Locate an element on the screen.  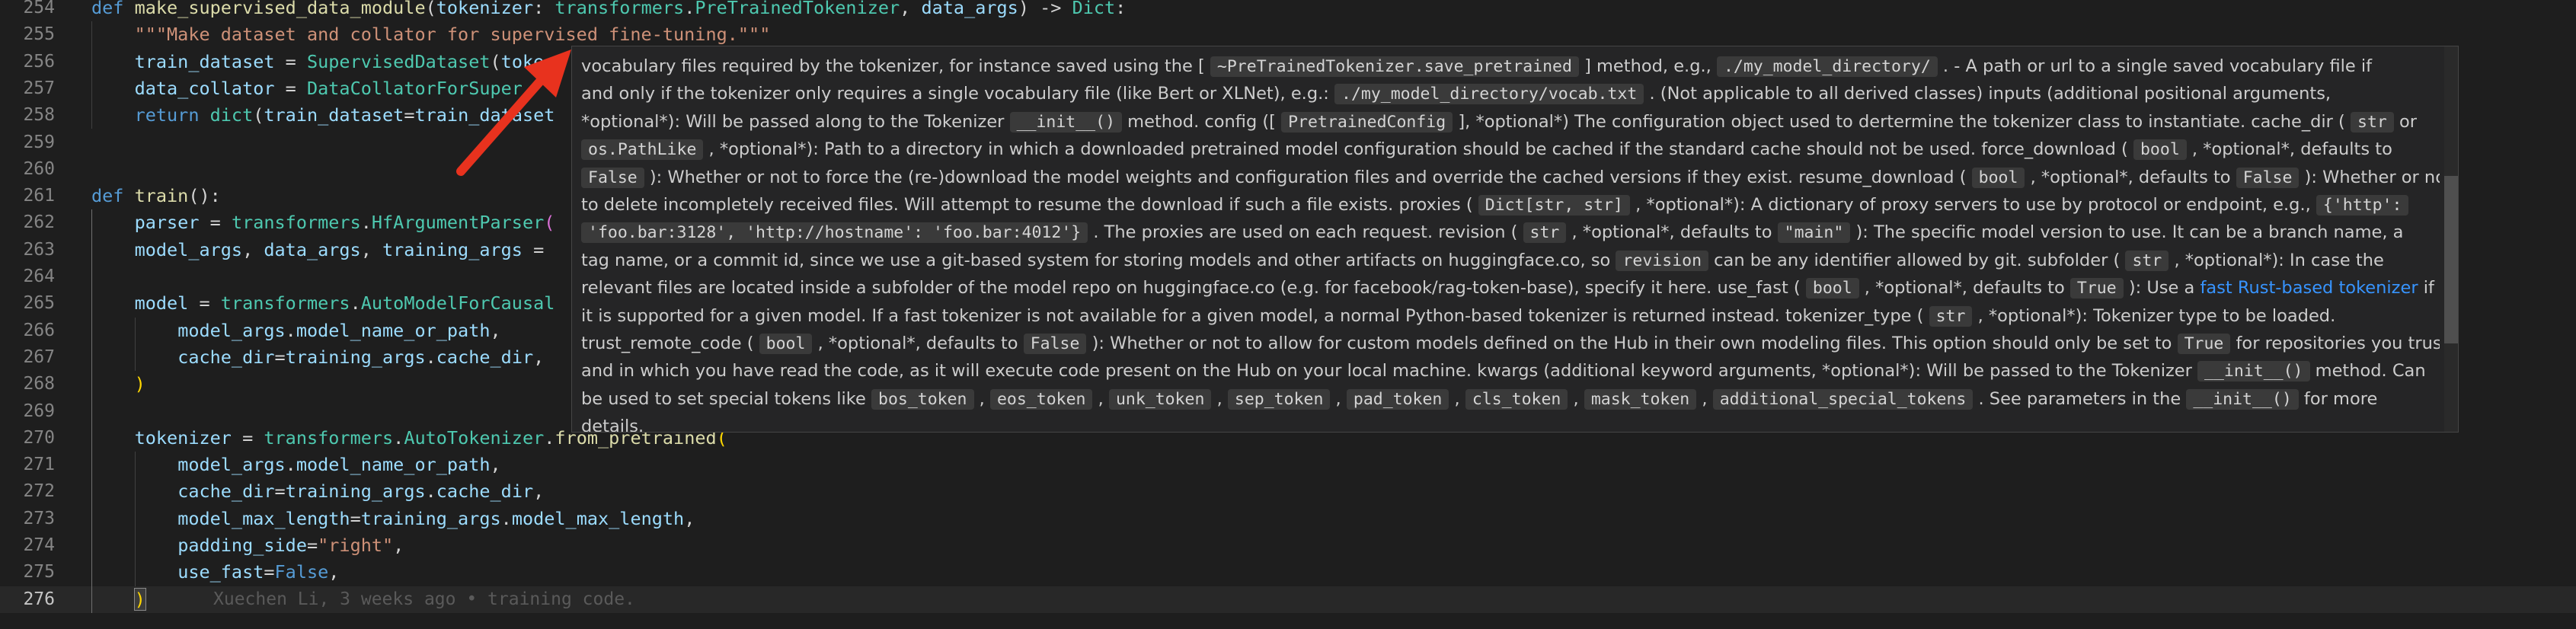
code-token: : is located at coordinates (1121, 9).